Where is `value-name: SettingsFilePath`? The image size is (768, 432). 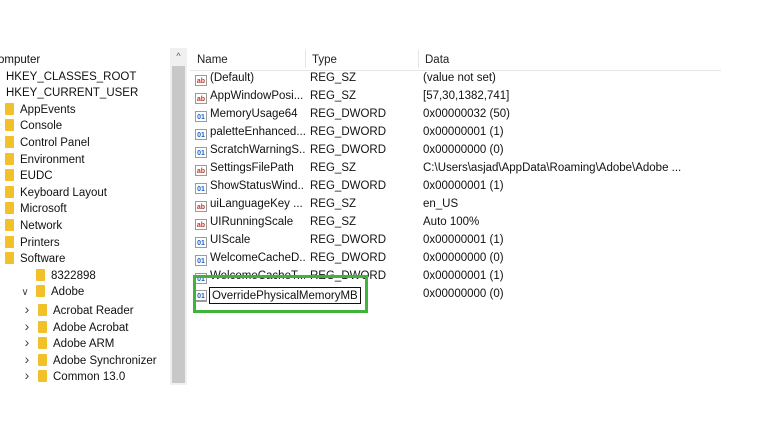
value-name: SettingsFilePath is located at coordinates (252, 168).